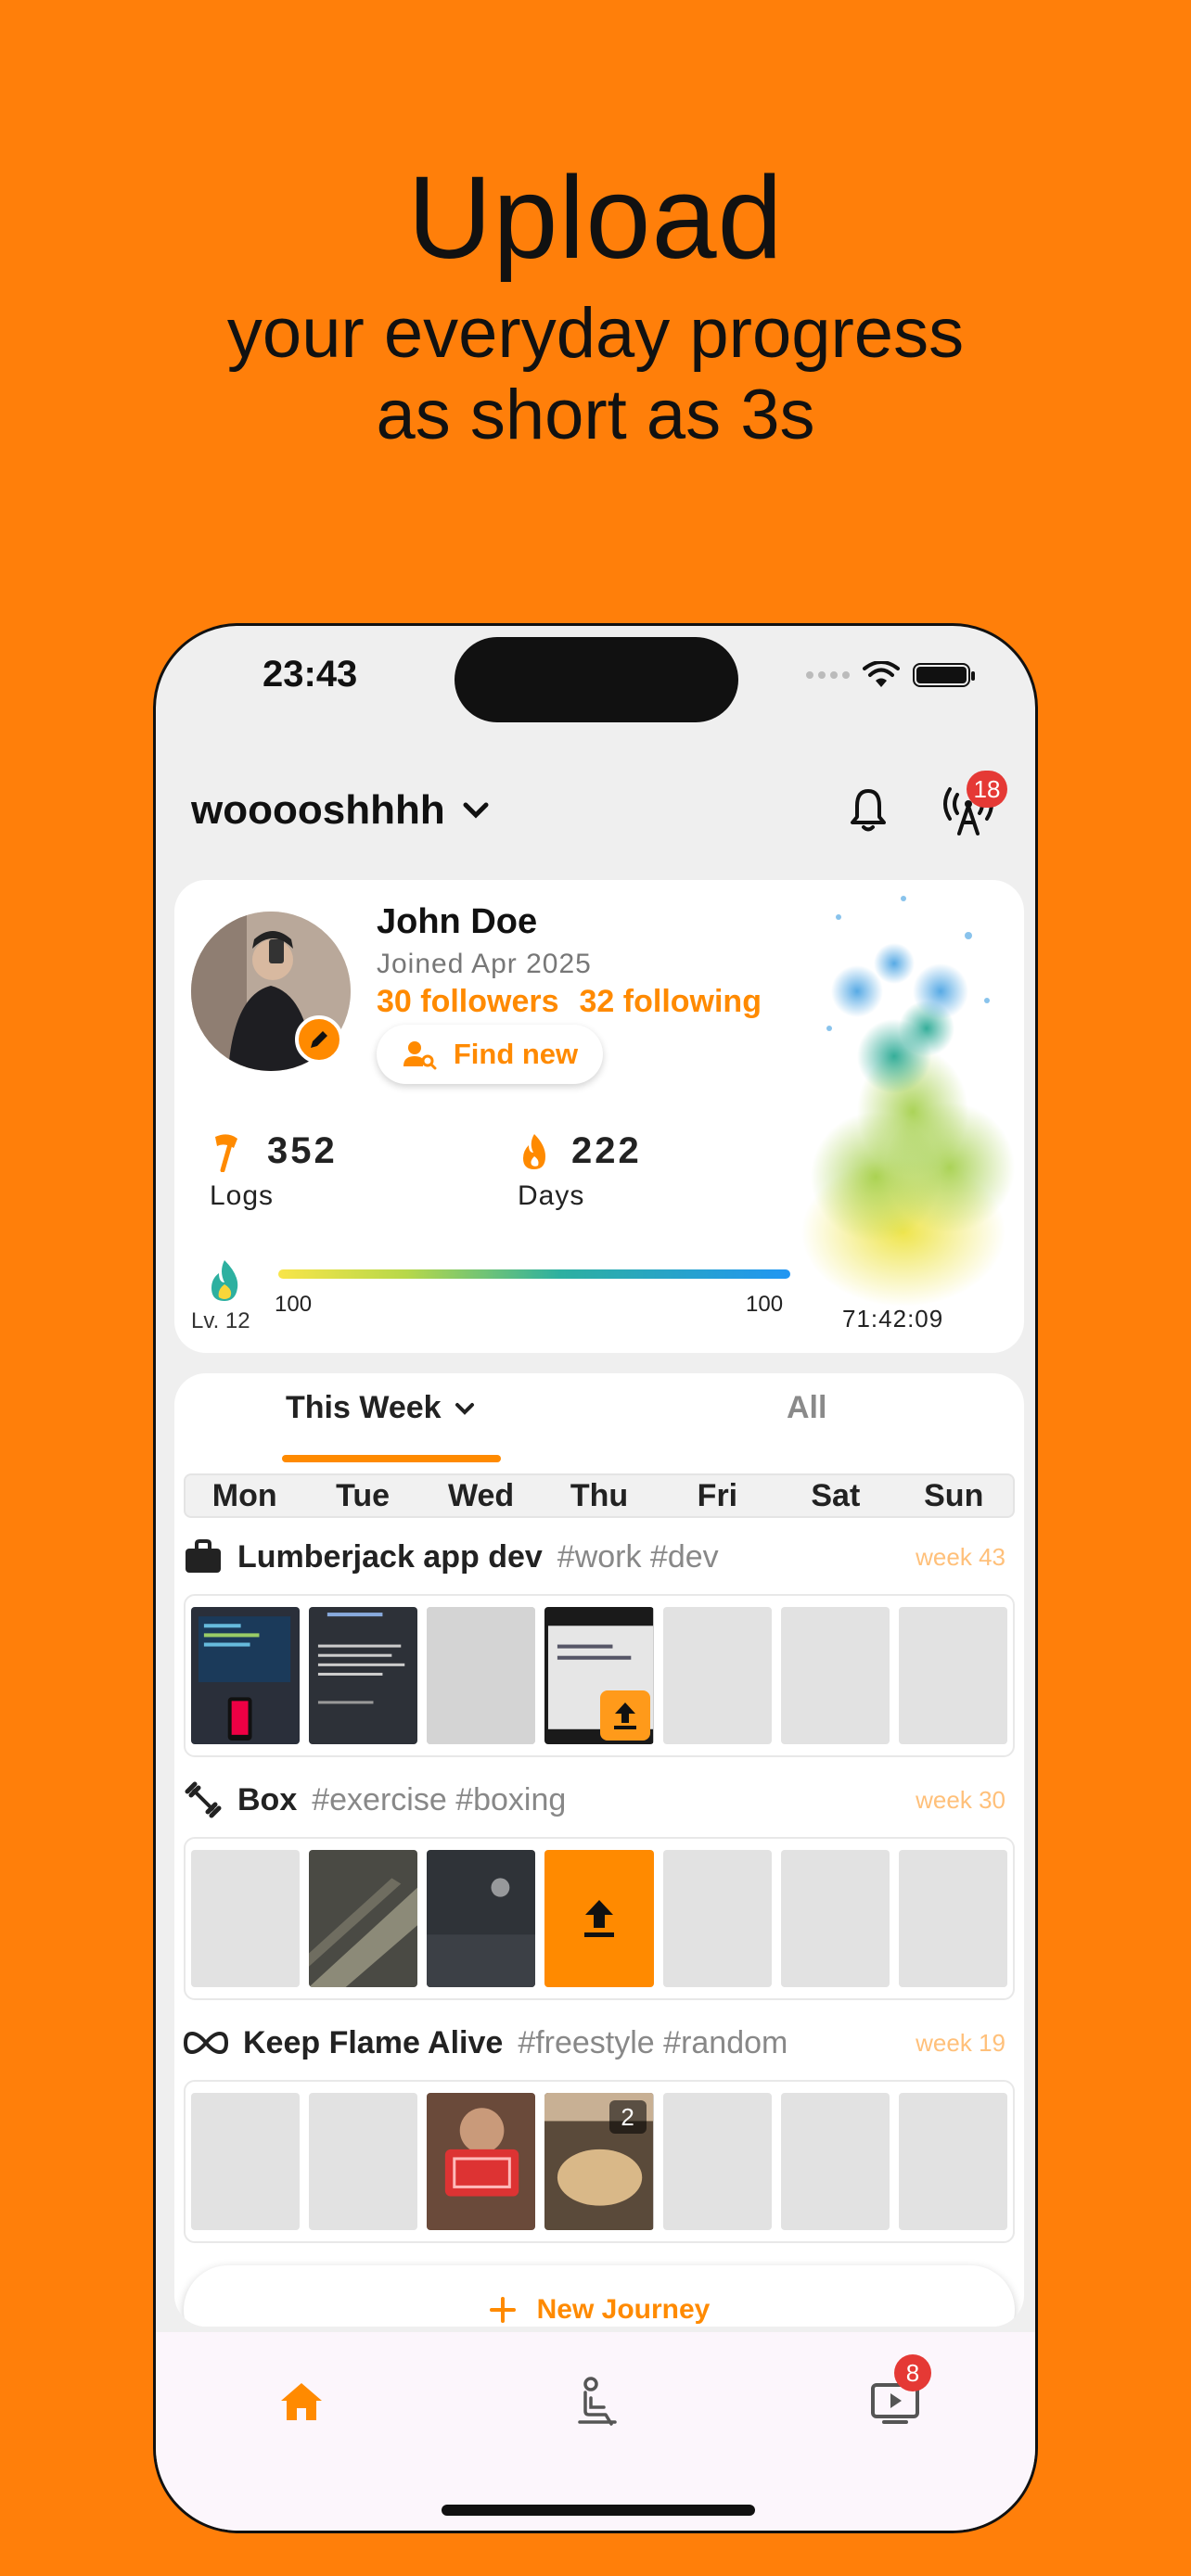 Image resolution: width=1191 pixels, height=2576 pixels. Describe the element at coordinates (960, 1800) in the screenshot. I see `journey-week: week 30` at that location.